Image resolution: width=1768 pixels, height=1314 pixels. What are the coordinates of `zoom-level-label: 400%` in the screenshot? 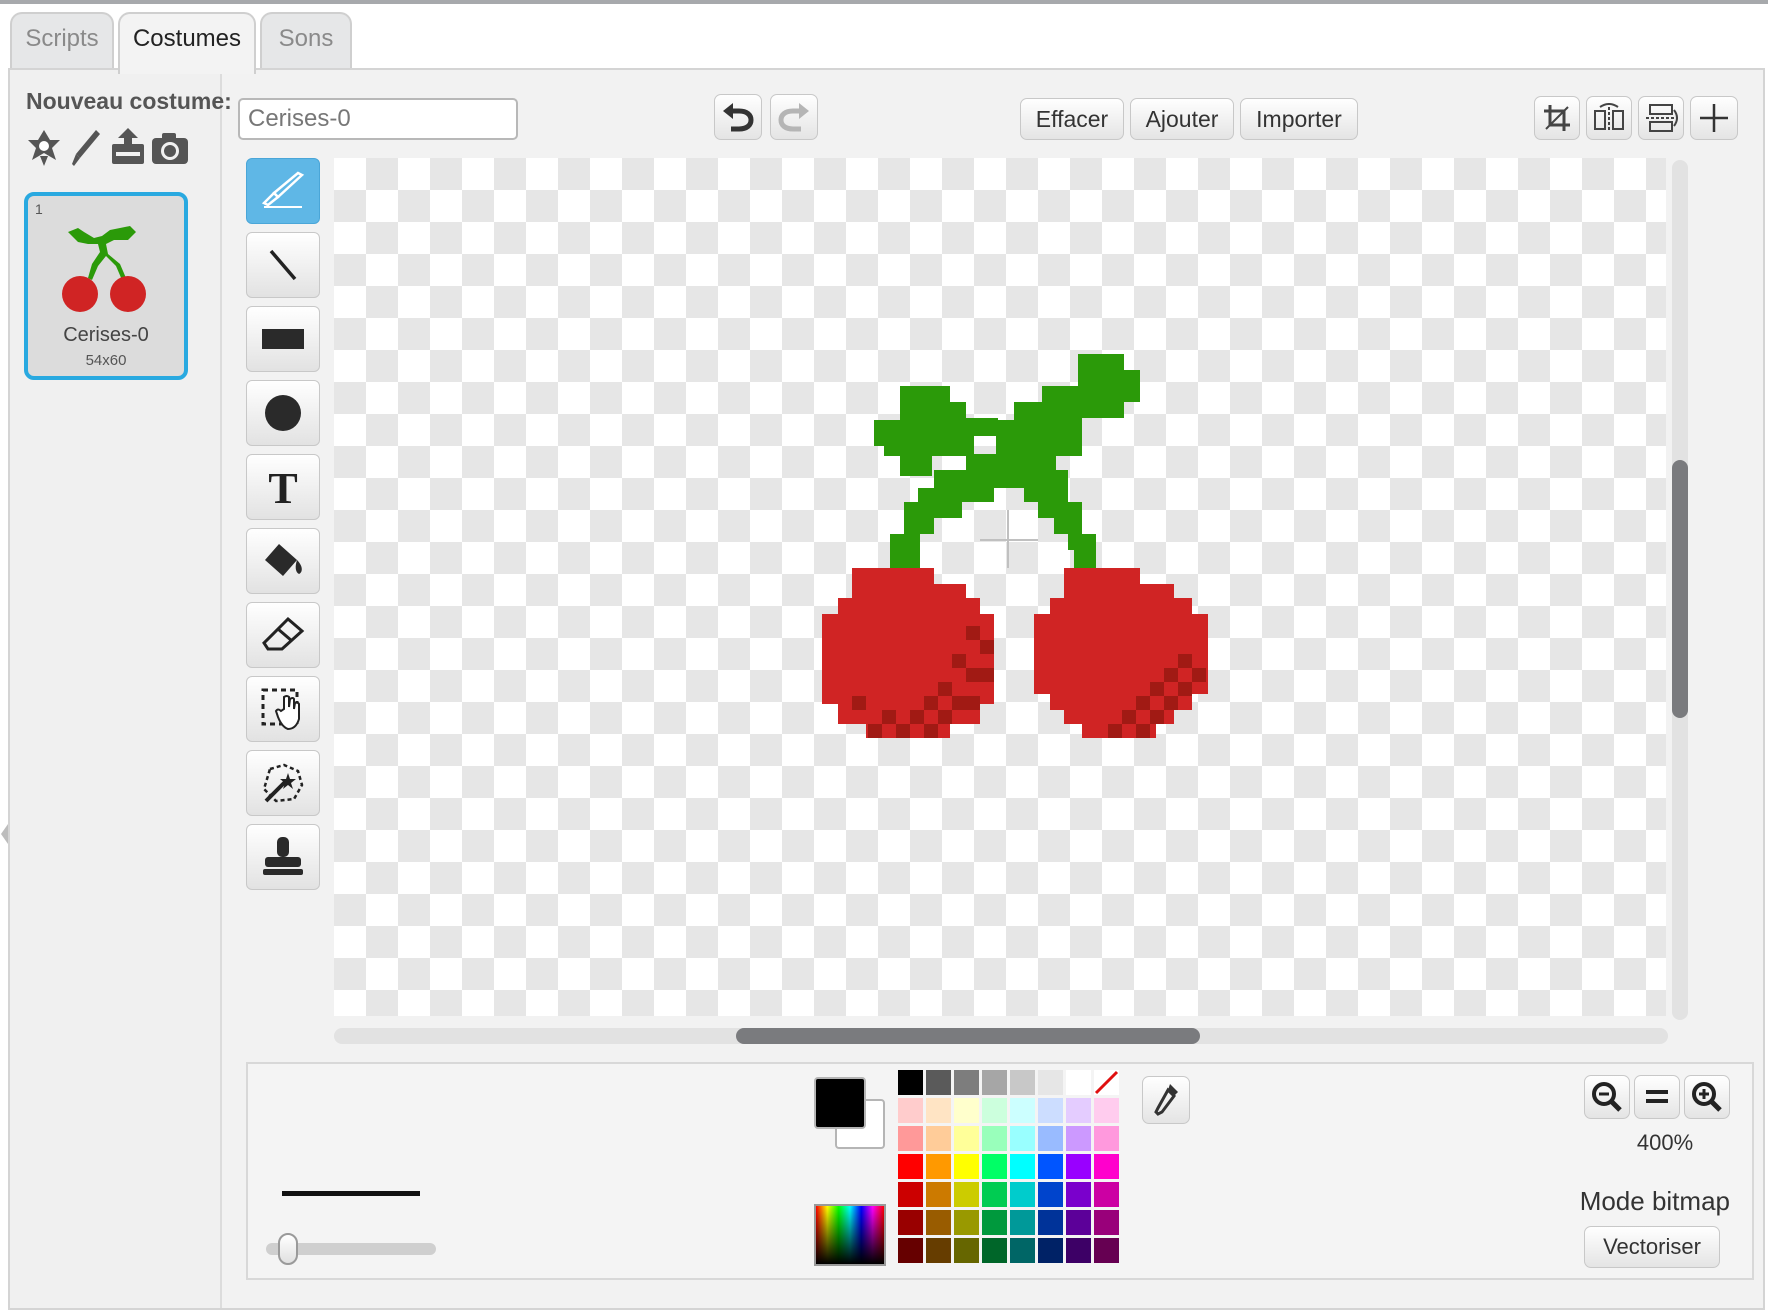 It's located at (1665, 1142).